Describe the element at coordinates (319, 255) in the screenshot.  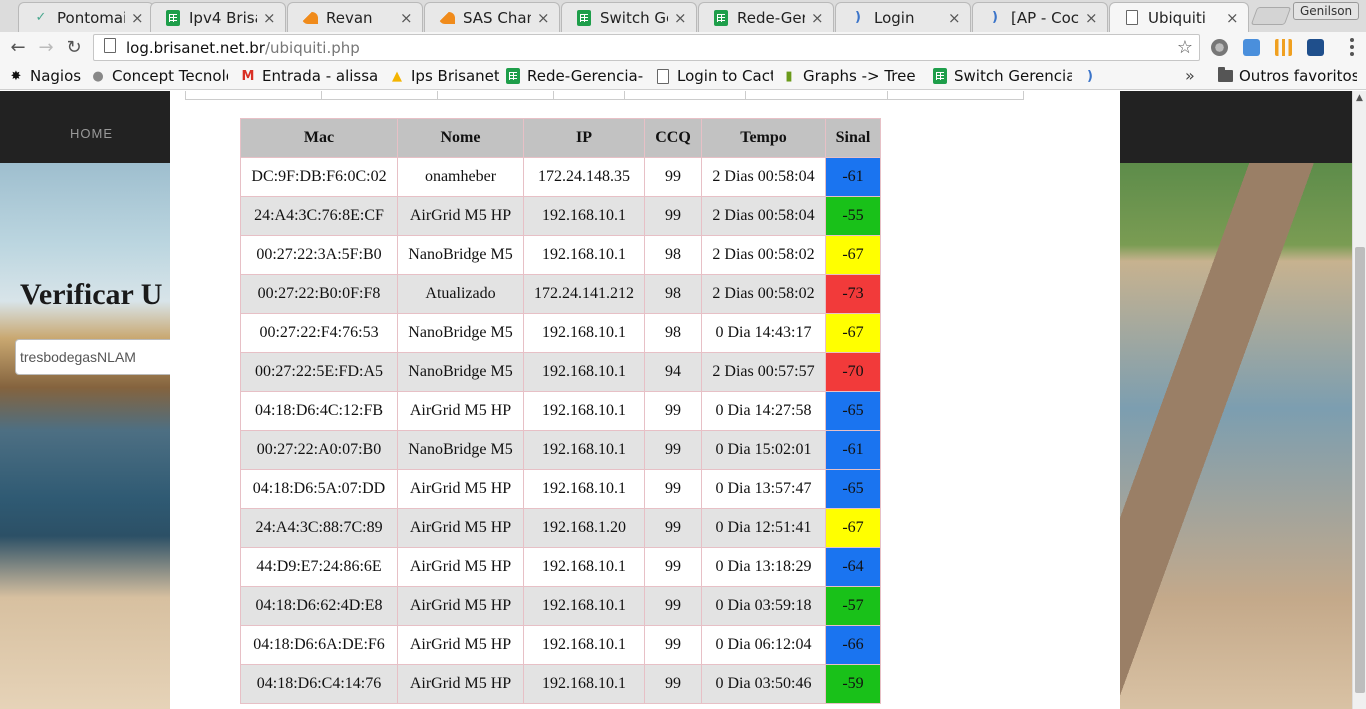
I see `cell-mac: 00:27:22:3A:5F:B0` at that location.